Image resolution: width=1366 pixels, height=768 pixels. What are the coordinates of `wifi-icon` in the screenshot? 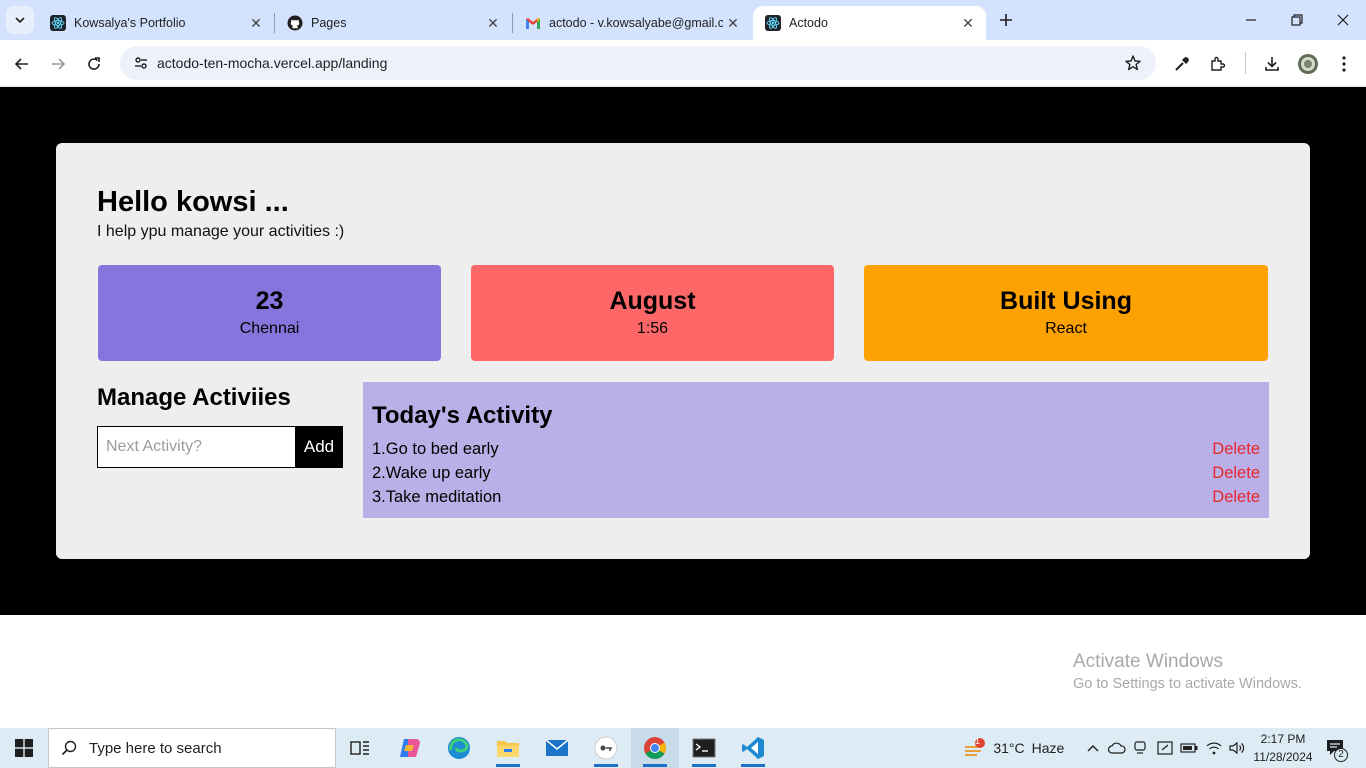 It's located at (1214, 748).